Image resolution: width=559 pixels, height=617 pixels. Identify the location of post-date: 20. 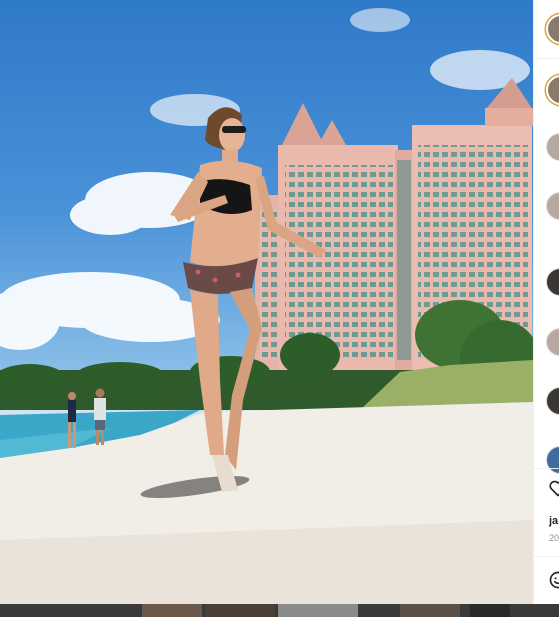
(554, 538).